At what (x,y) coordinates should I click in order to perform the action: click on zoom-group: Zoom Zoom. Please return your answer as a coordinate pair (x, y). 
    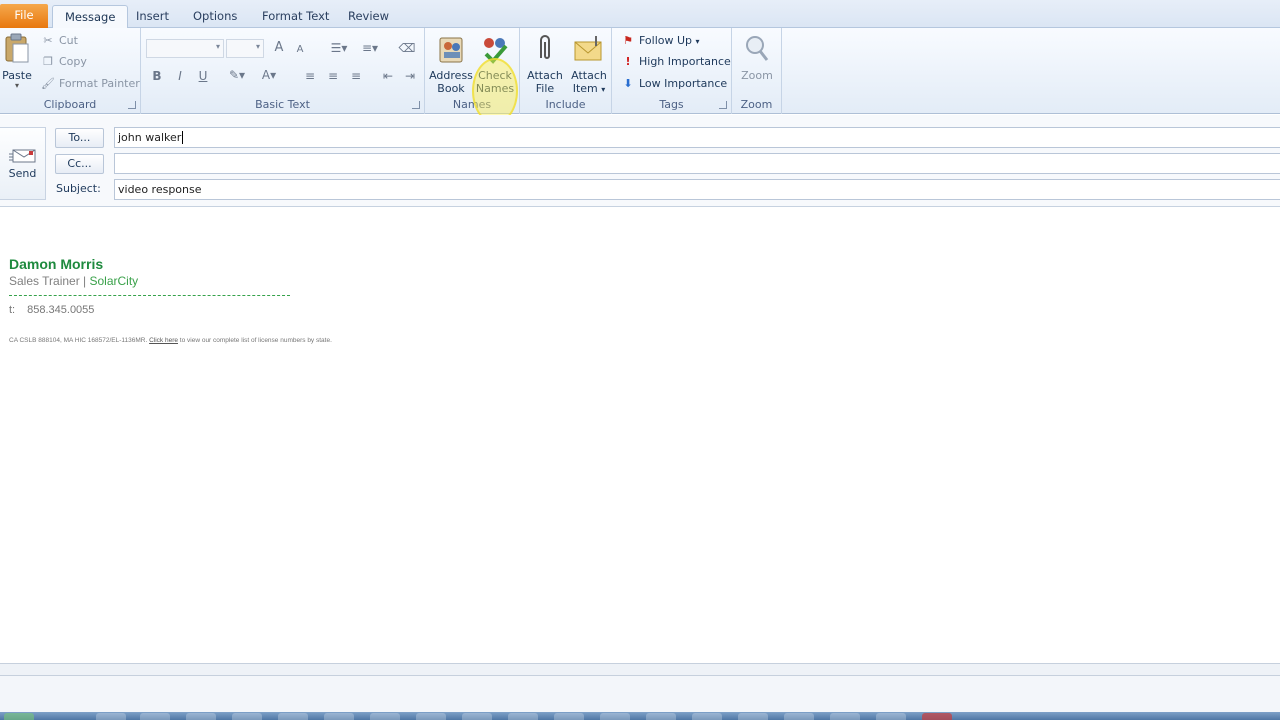
    Looking at the image, I should click on (757, 71).